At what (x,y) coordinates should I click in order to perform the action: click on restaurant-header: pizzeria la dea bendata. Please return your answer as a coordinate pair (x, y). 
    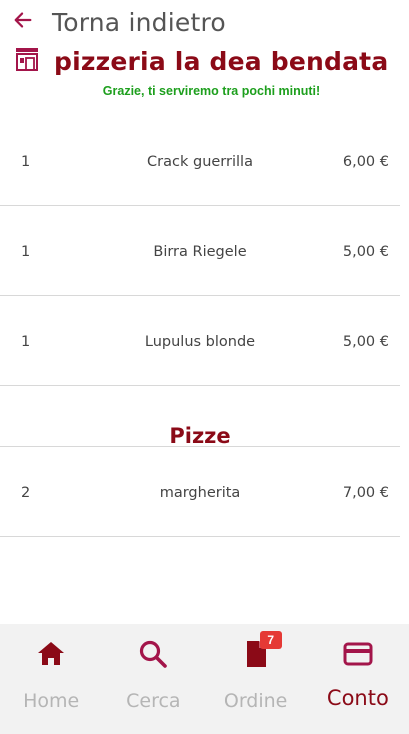
    Looking at the image, I should click on (201, 61).